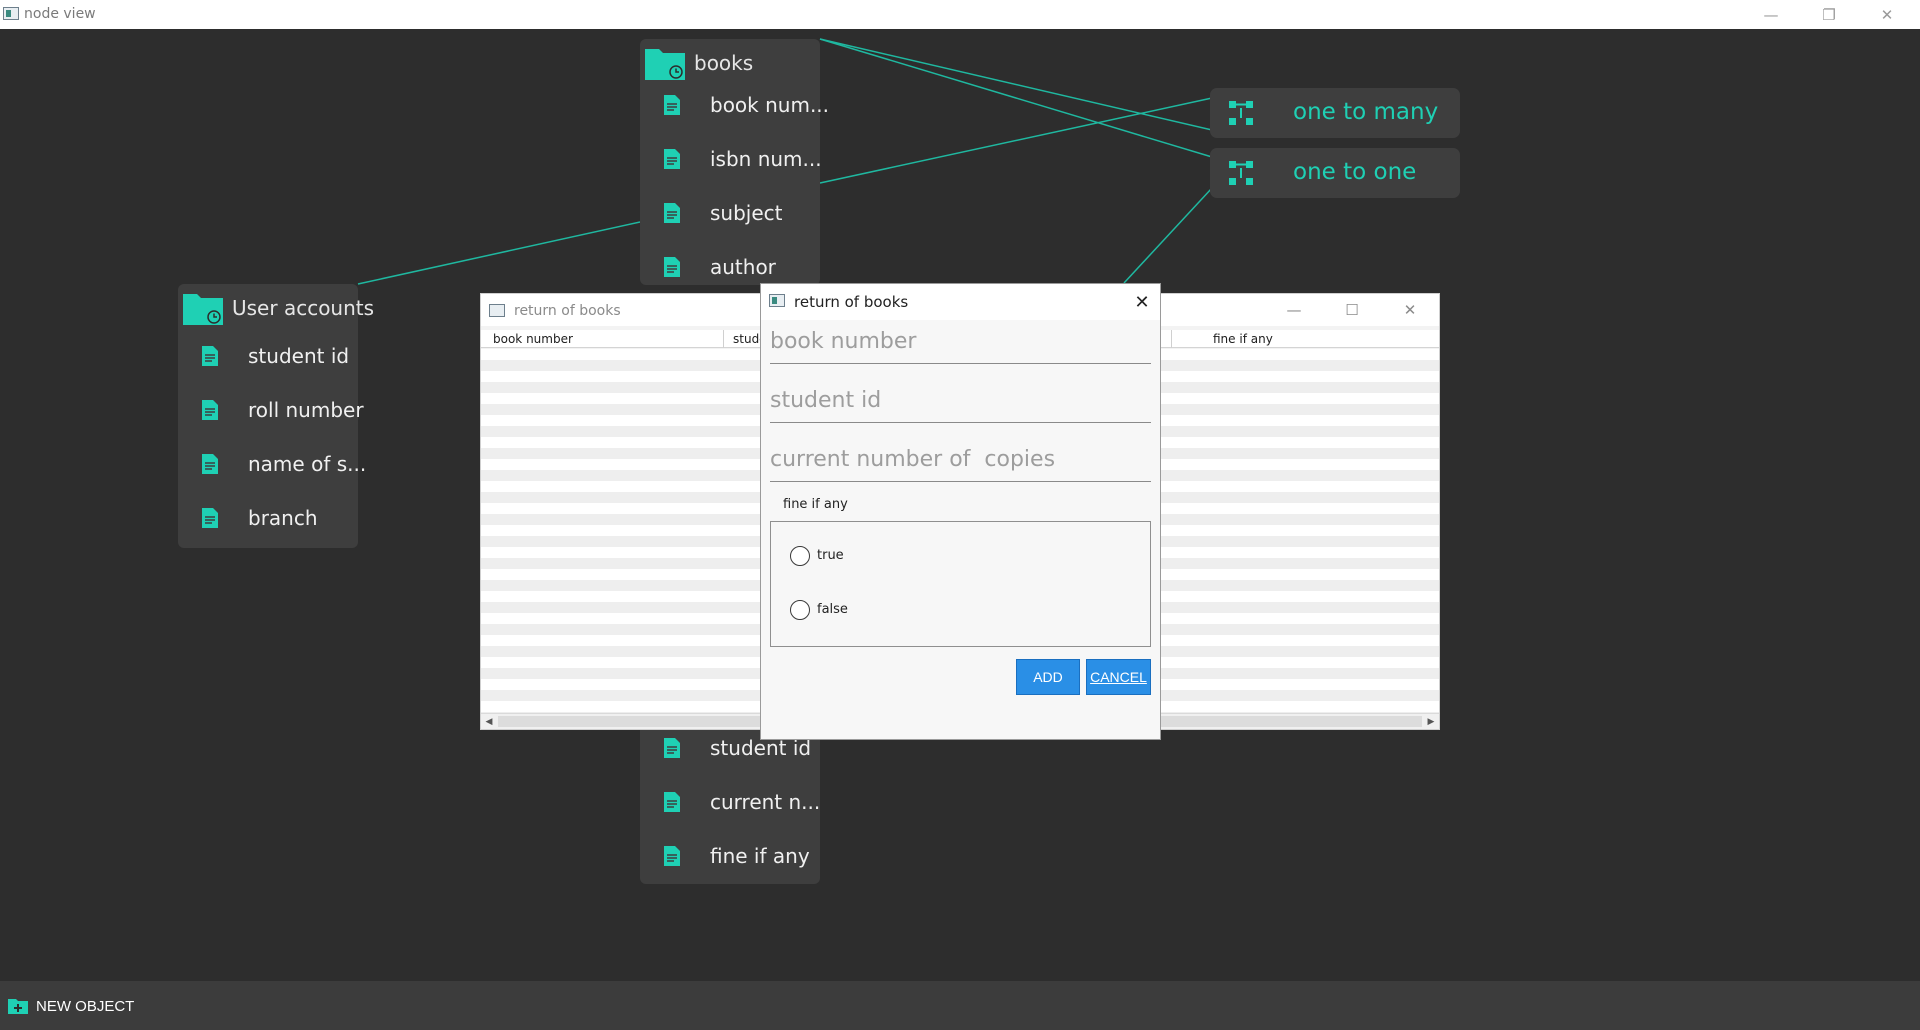  I want to click on relation-label: one to many, so click(1366, 112).